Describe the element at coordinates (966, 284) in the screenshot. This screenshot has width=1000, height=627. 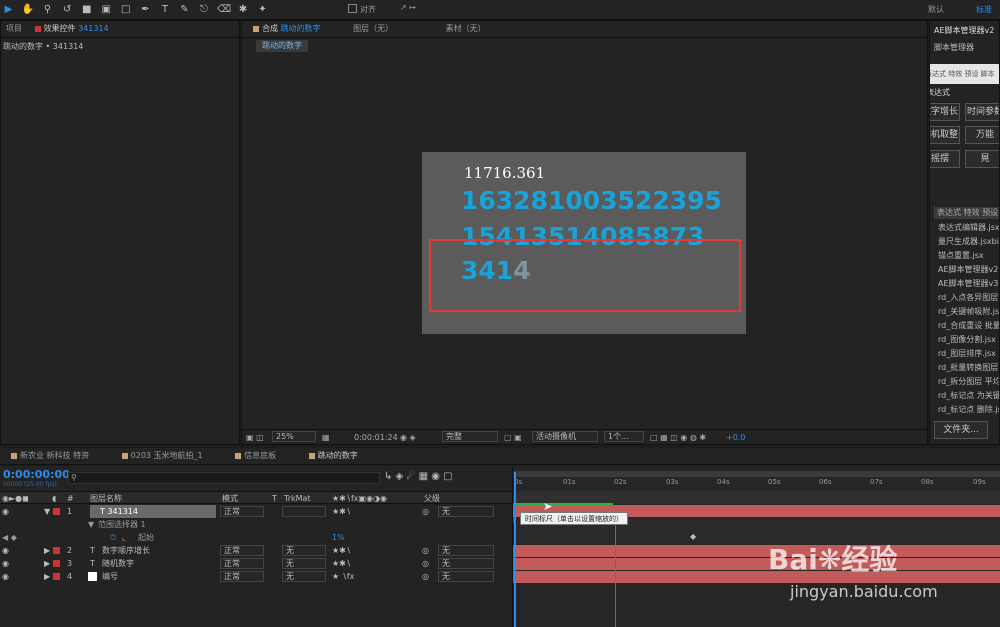
I see `script-list-item: AE脚本管理器v3` at that location.